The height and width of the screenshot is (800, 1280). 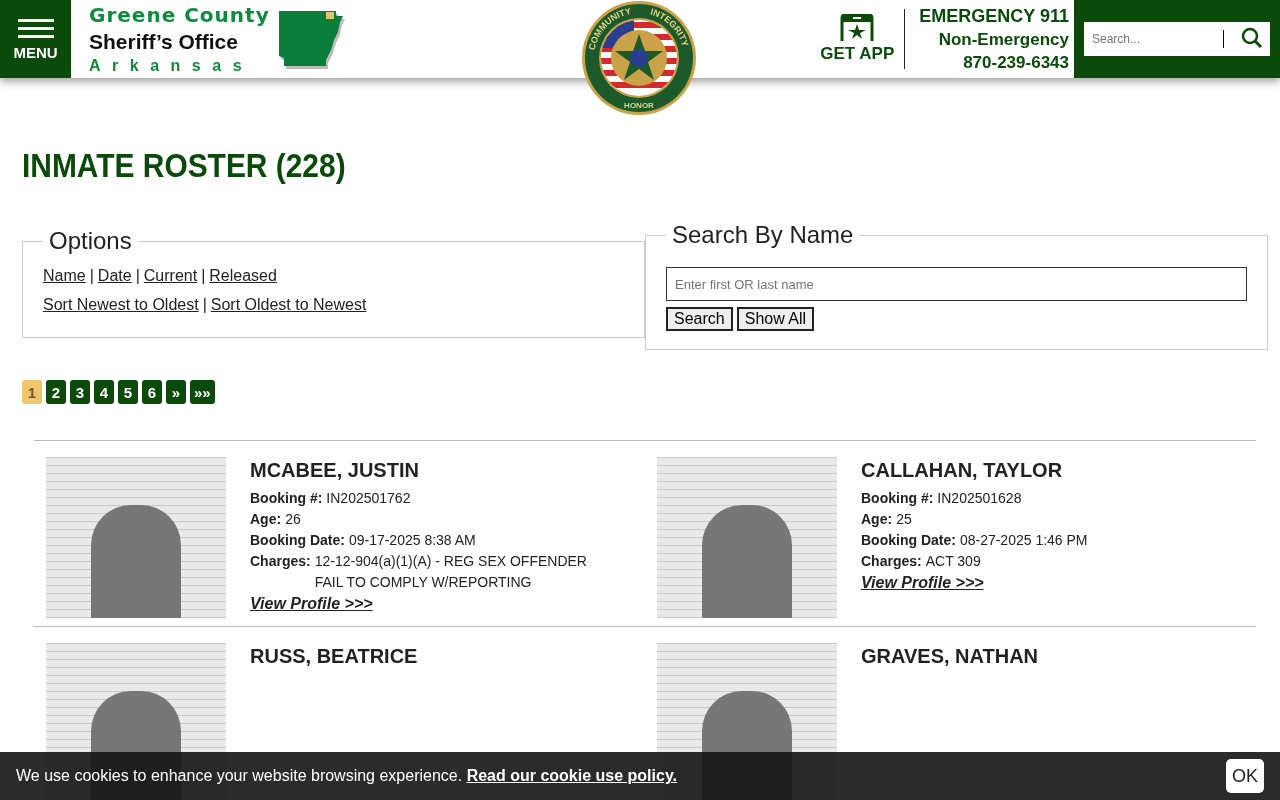 I want to click on search-action-button: Search, so click(x=699, y=319).